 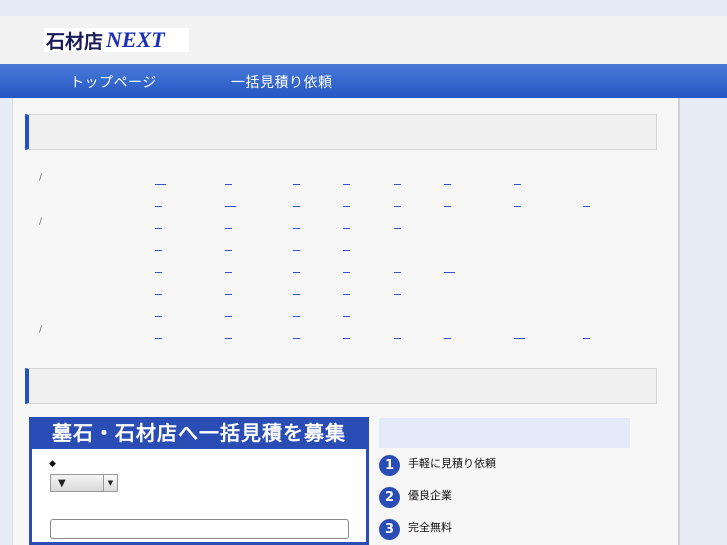 I want to click on feature-item: 1 手軽に見積り依頼, so click(x=437, y=465).